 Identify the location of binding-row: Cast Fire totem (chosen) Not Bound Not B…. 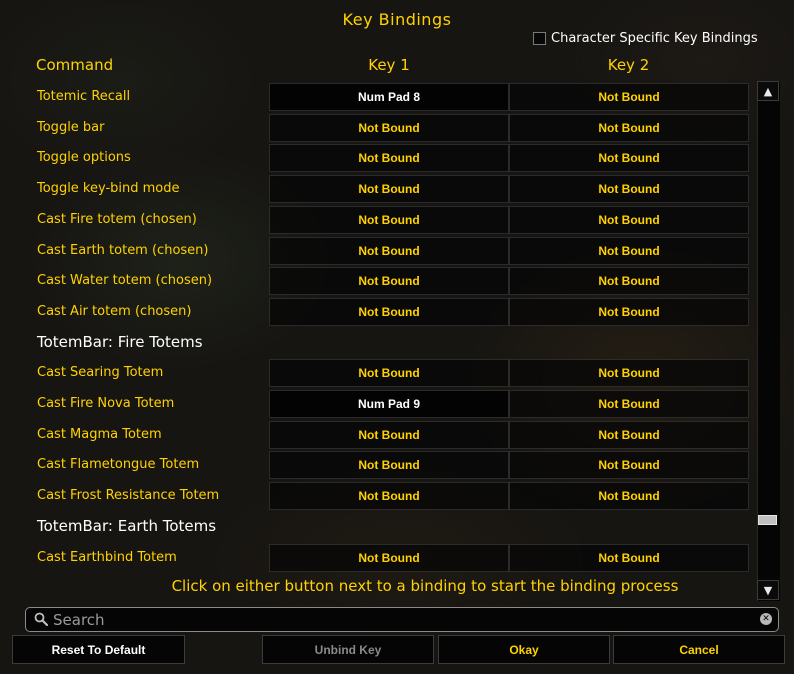
(380, 220).